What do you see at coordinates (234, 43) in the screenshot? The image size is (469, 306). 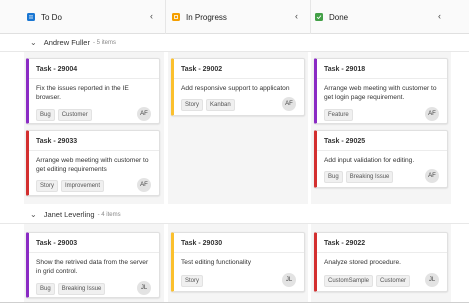 I see `swimlane-header-andrew-fuller: ⌄ Andrew Fuller - 5 items` at bounding box center [234, 43].